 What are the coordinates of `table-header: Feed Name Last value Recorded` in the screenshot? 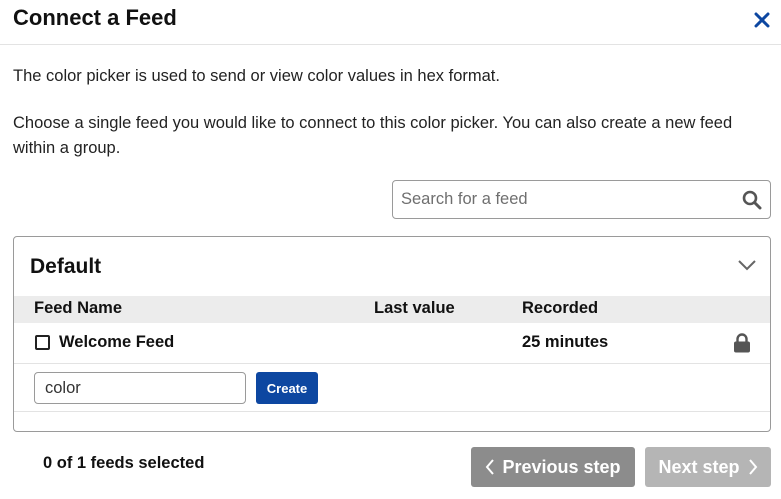 It's located at (392, 309).